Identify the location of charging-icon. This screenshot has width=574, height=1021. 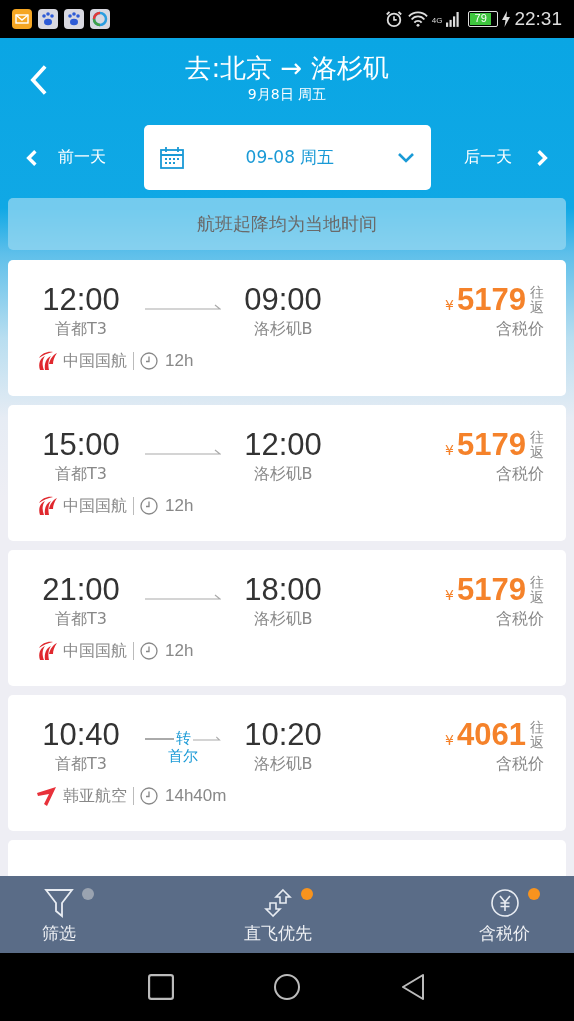
(506, 19).